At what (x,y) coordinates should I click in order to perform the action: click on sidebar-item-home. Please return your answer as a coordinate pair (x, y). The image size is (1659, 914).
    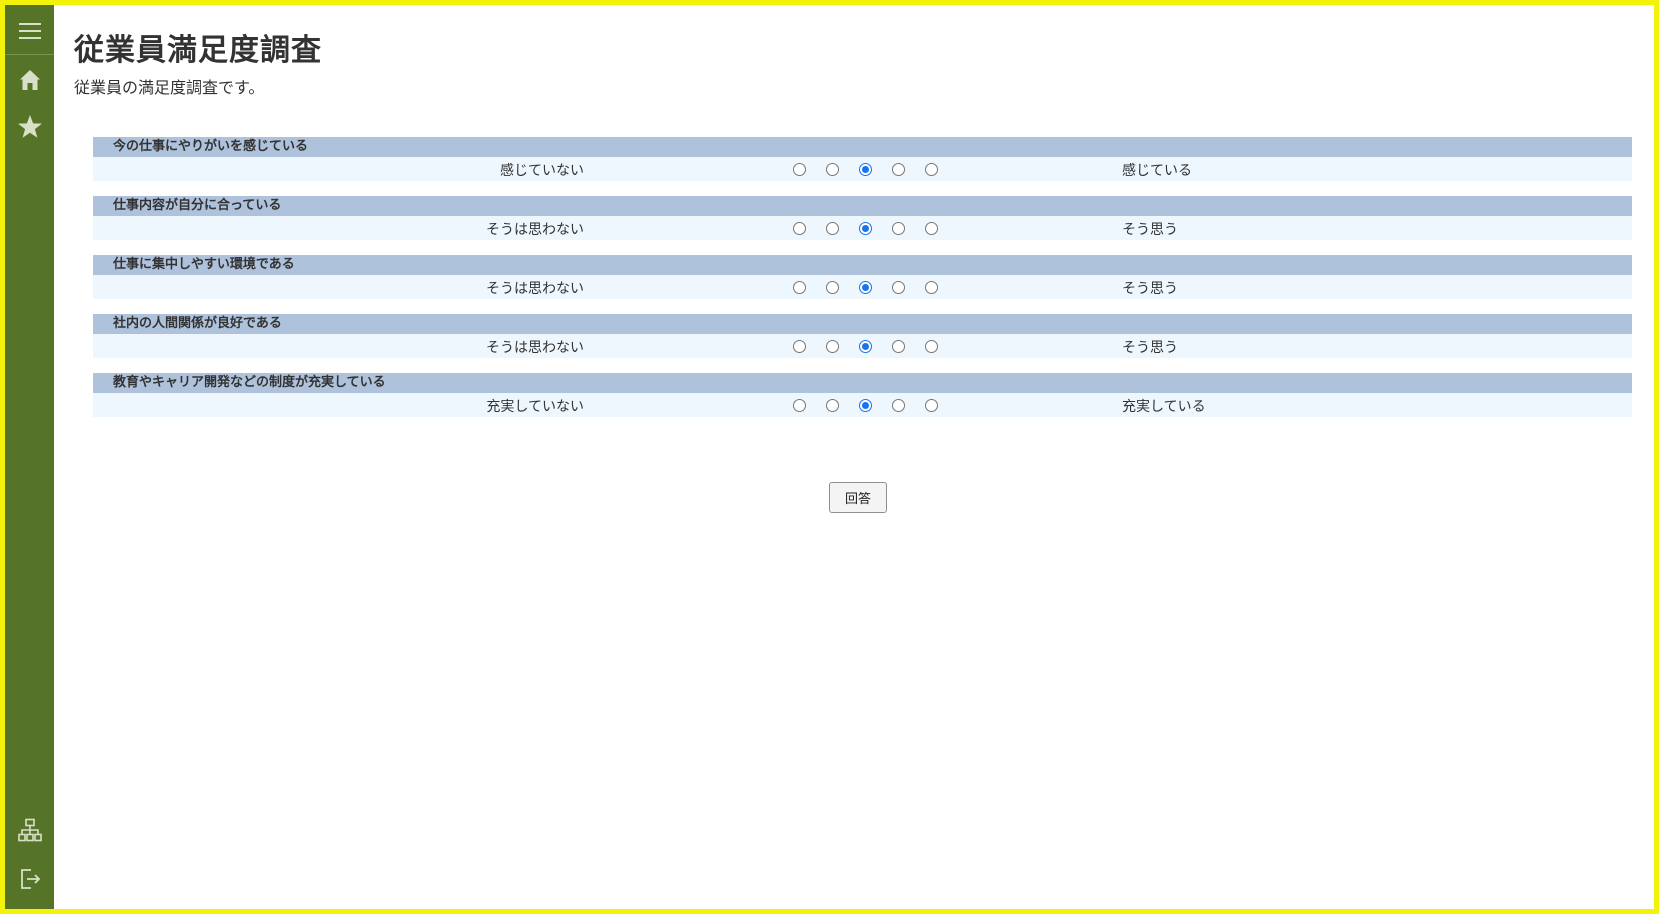
    Looking at the image, I should click on (29, 80).